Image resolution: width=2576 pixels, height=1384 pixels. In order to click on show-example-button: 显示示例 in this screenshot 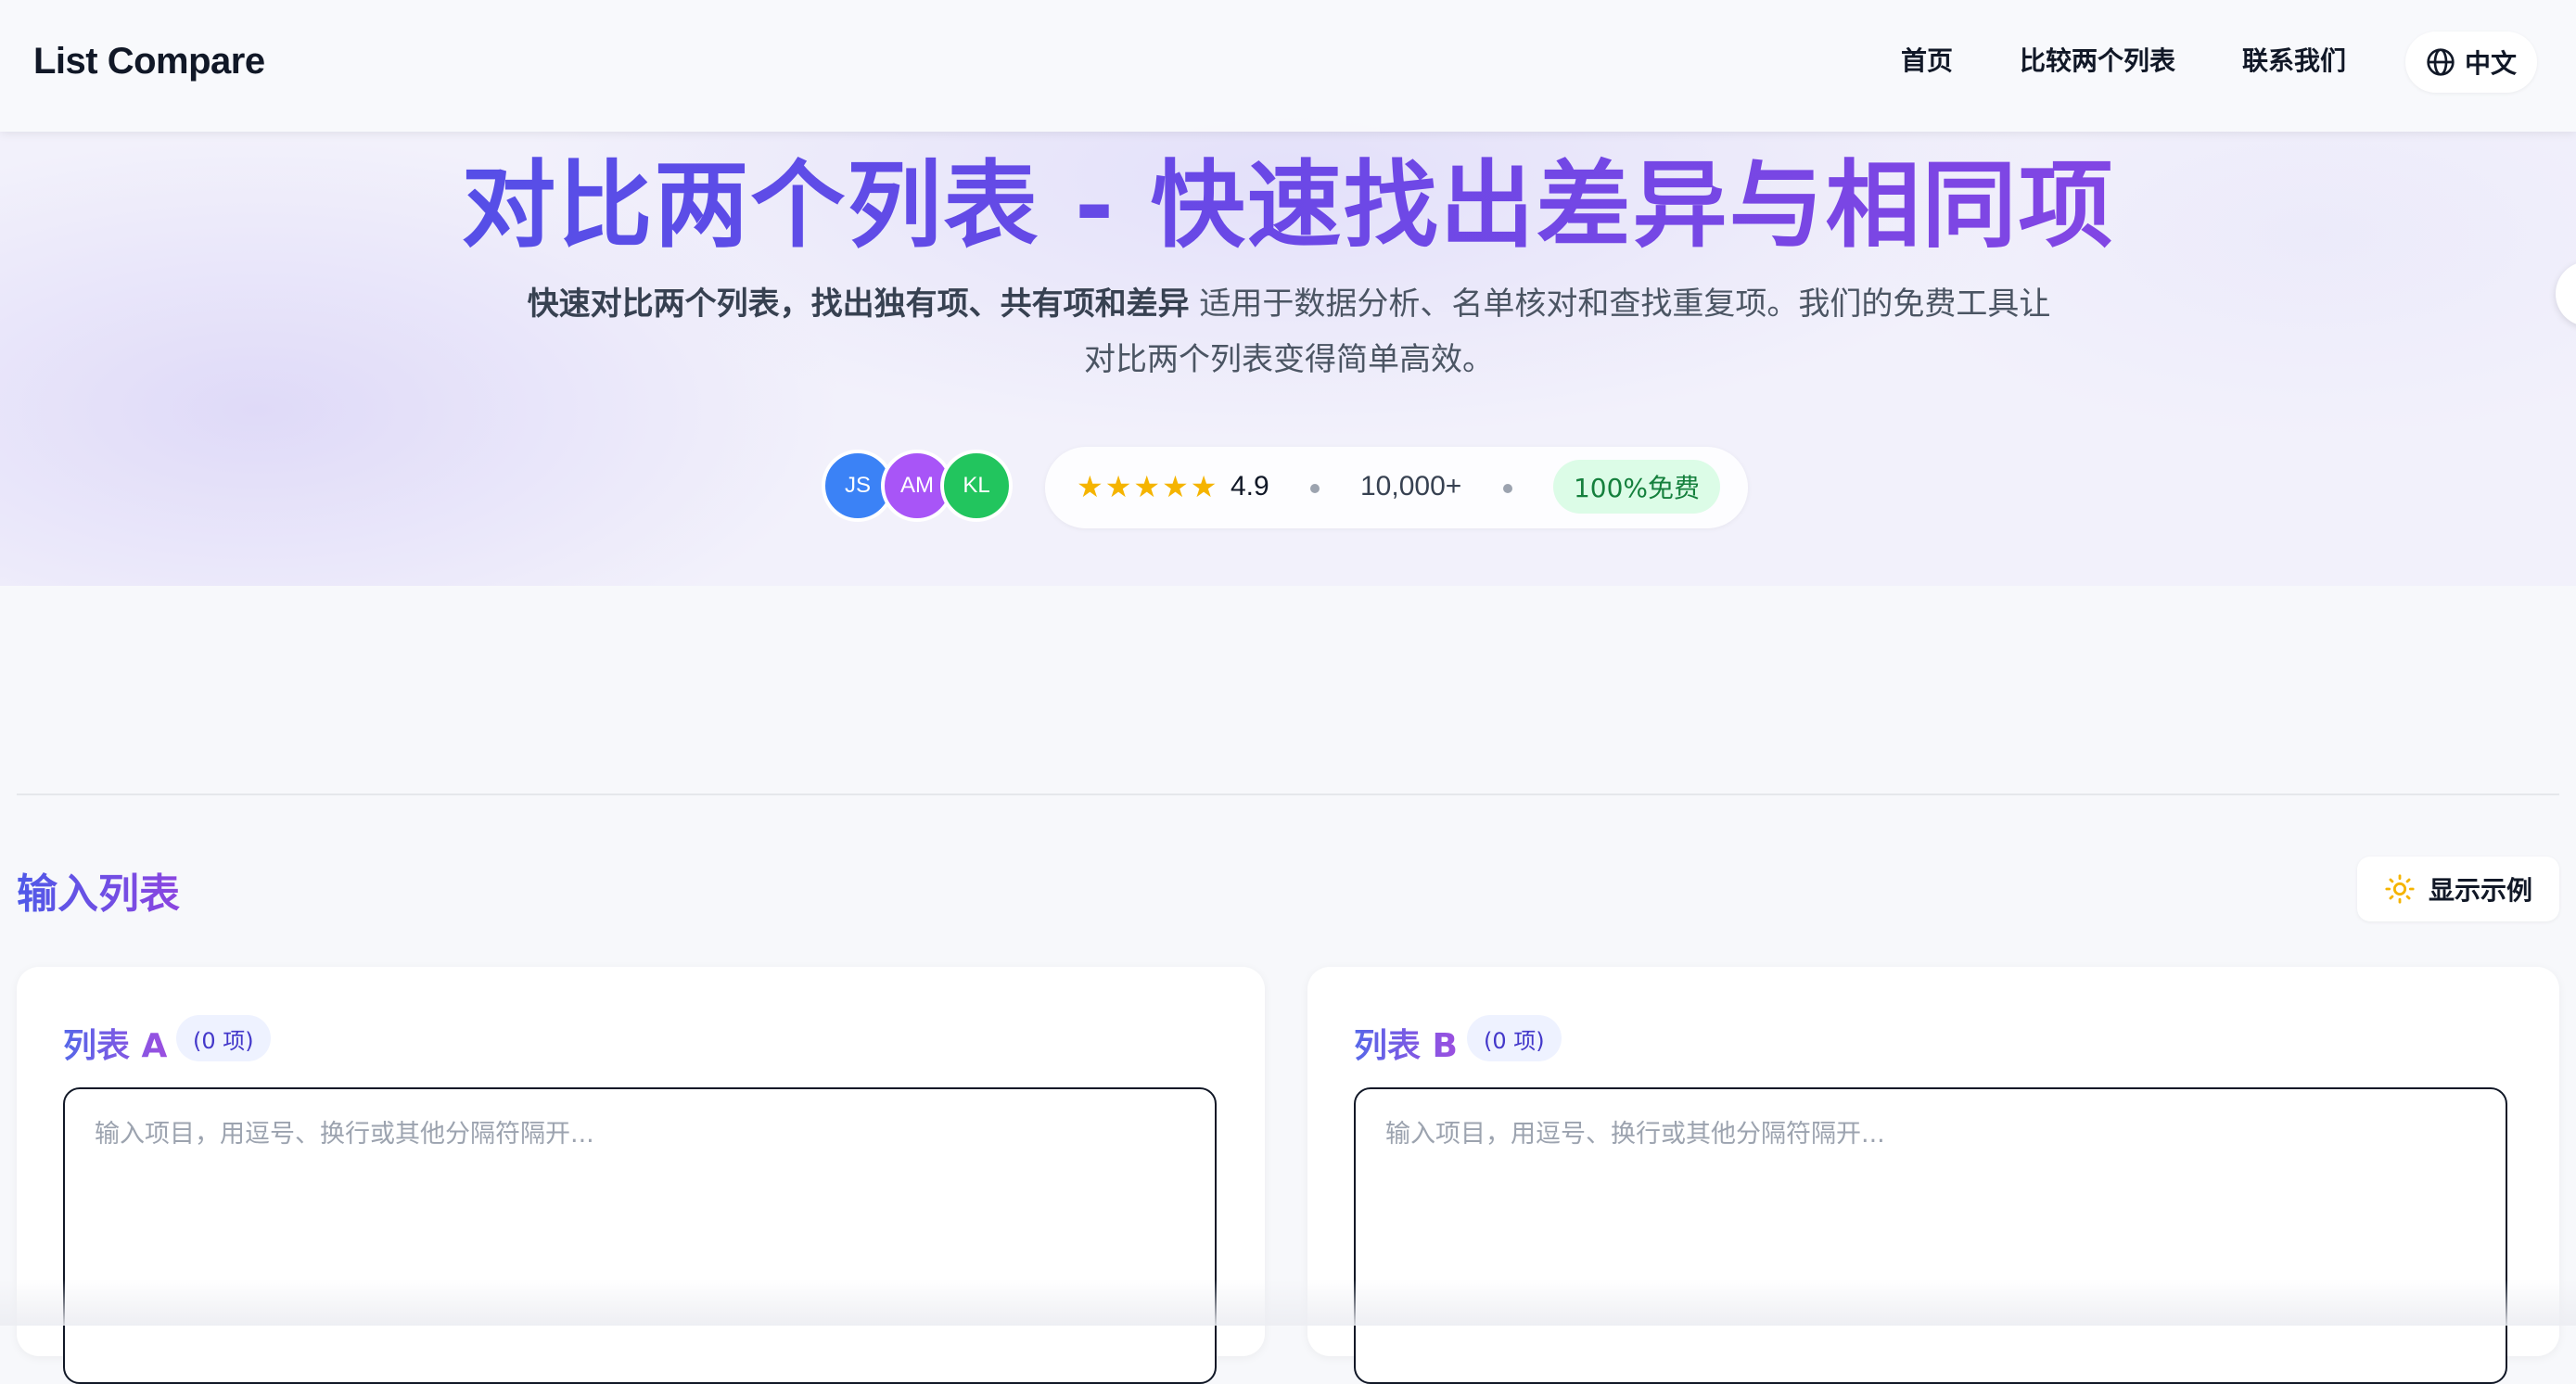, I will do `click(2458, 889)`.